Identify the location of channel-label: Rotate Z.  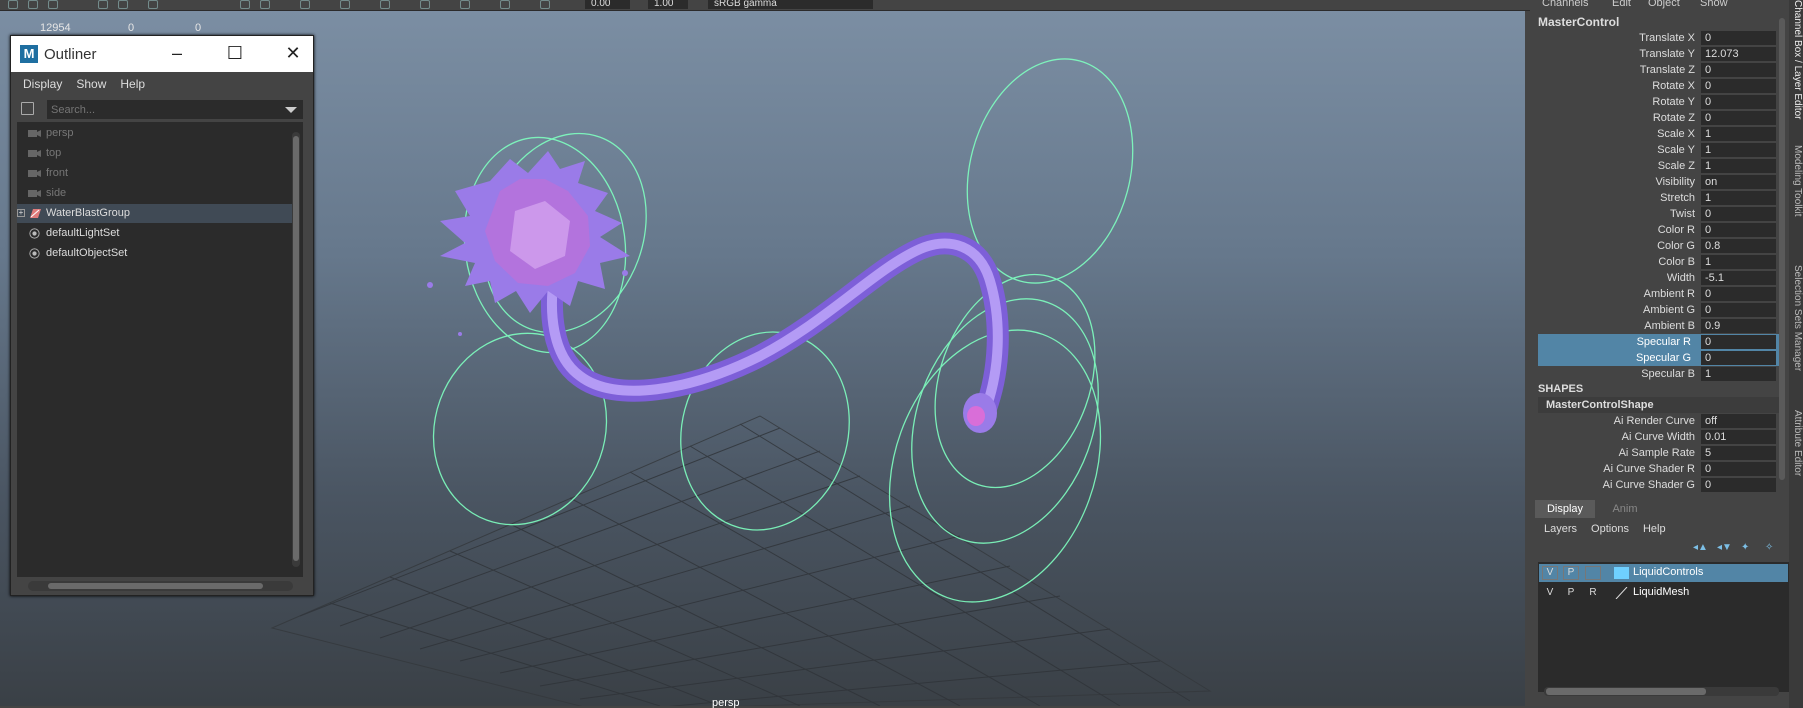
(1674, 118).